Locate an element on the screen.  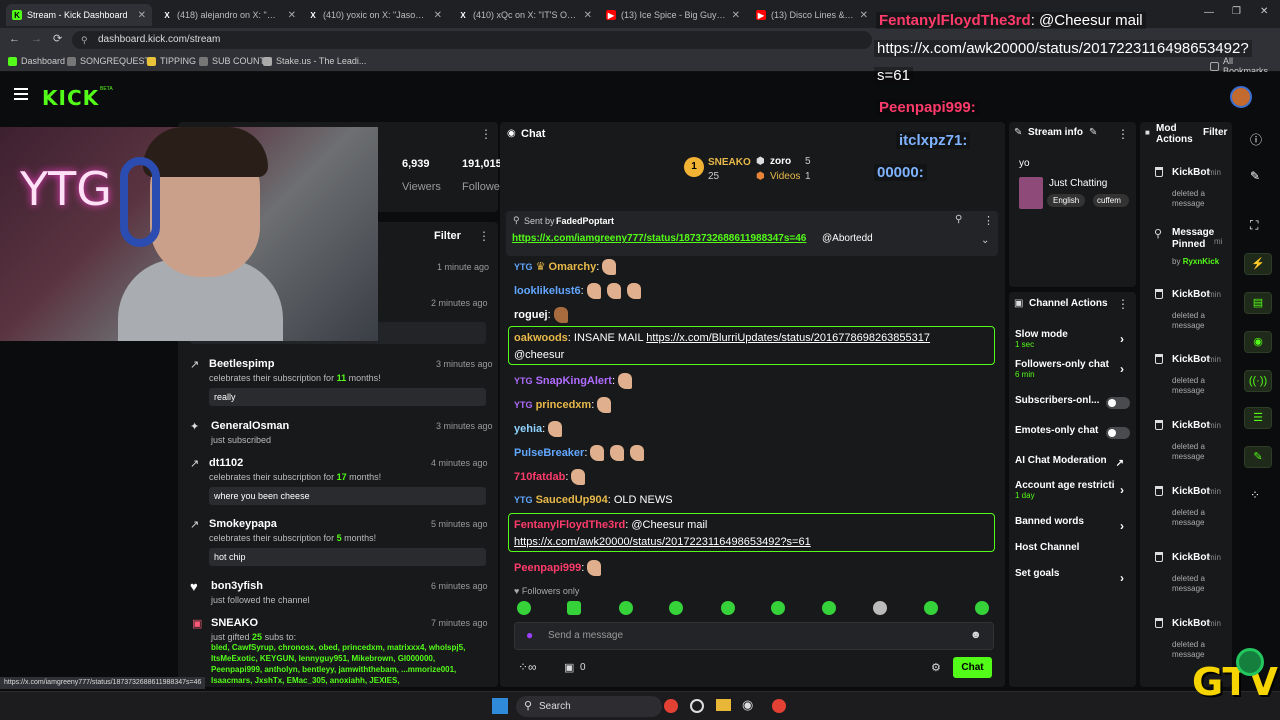
activity-username: dt1102 is located at coordinates (226, 463).